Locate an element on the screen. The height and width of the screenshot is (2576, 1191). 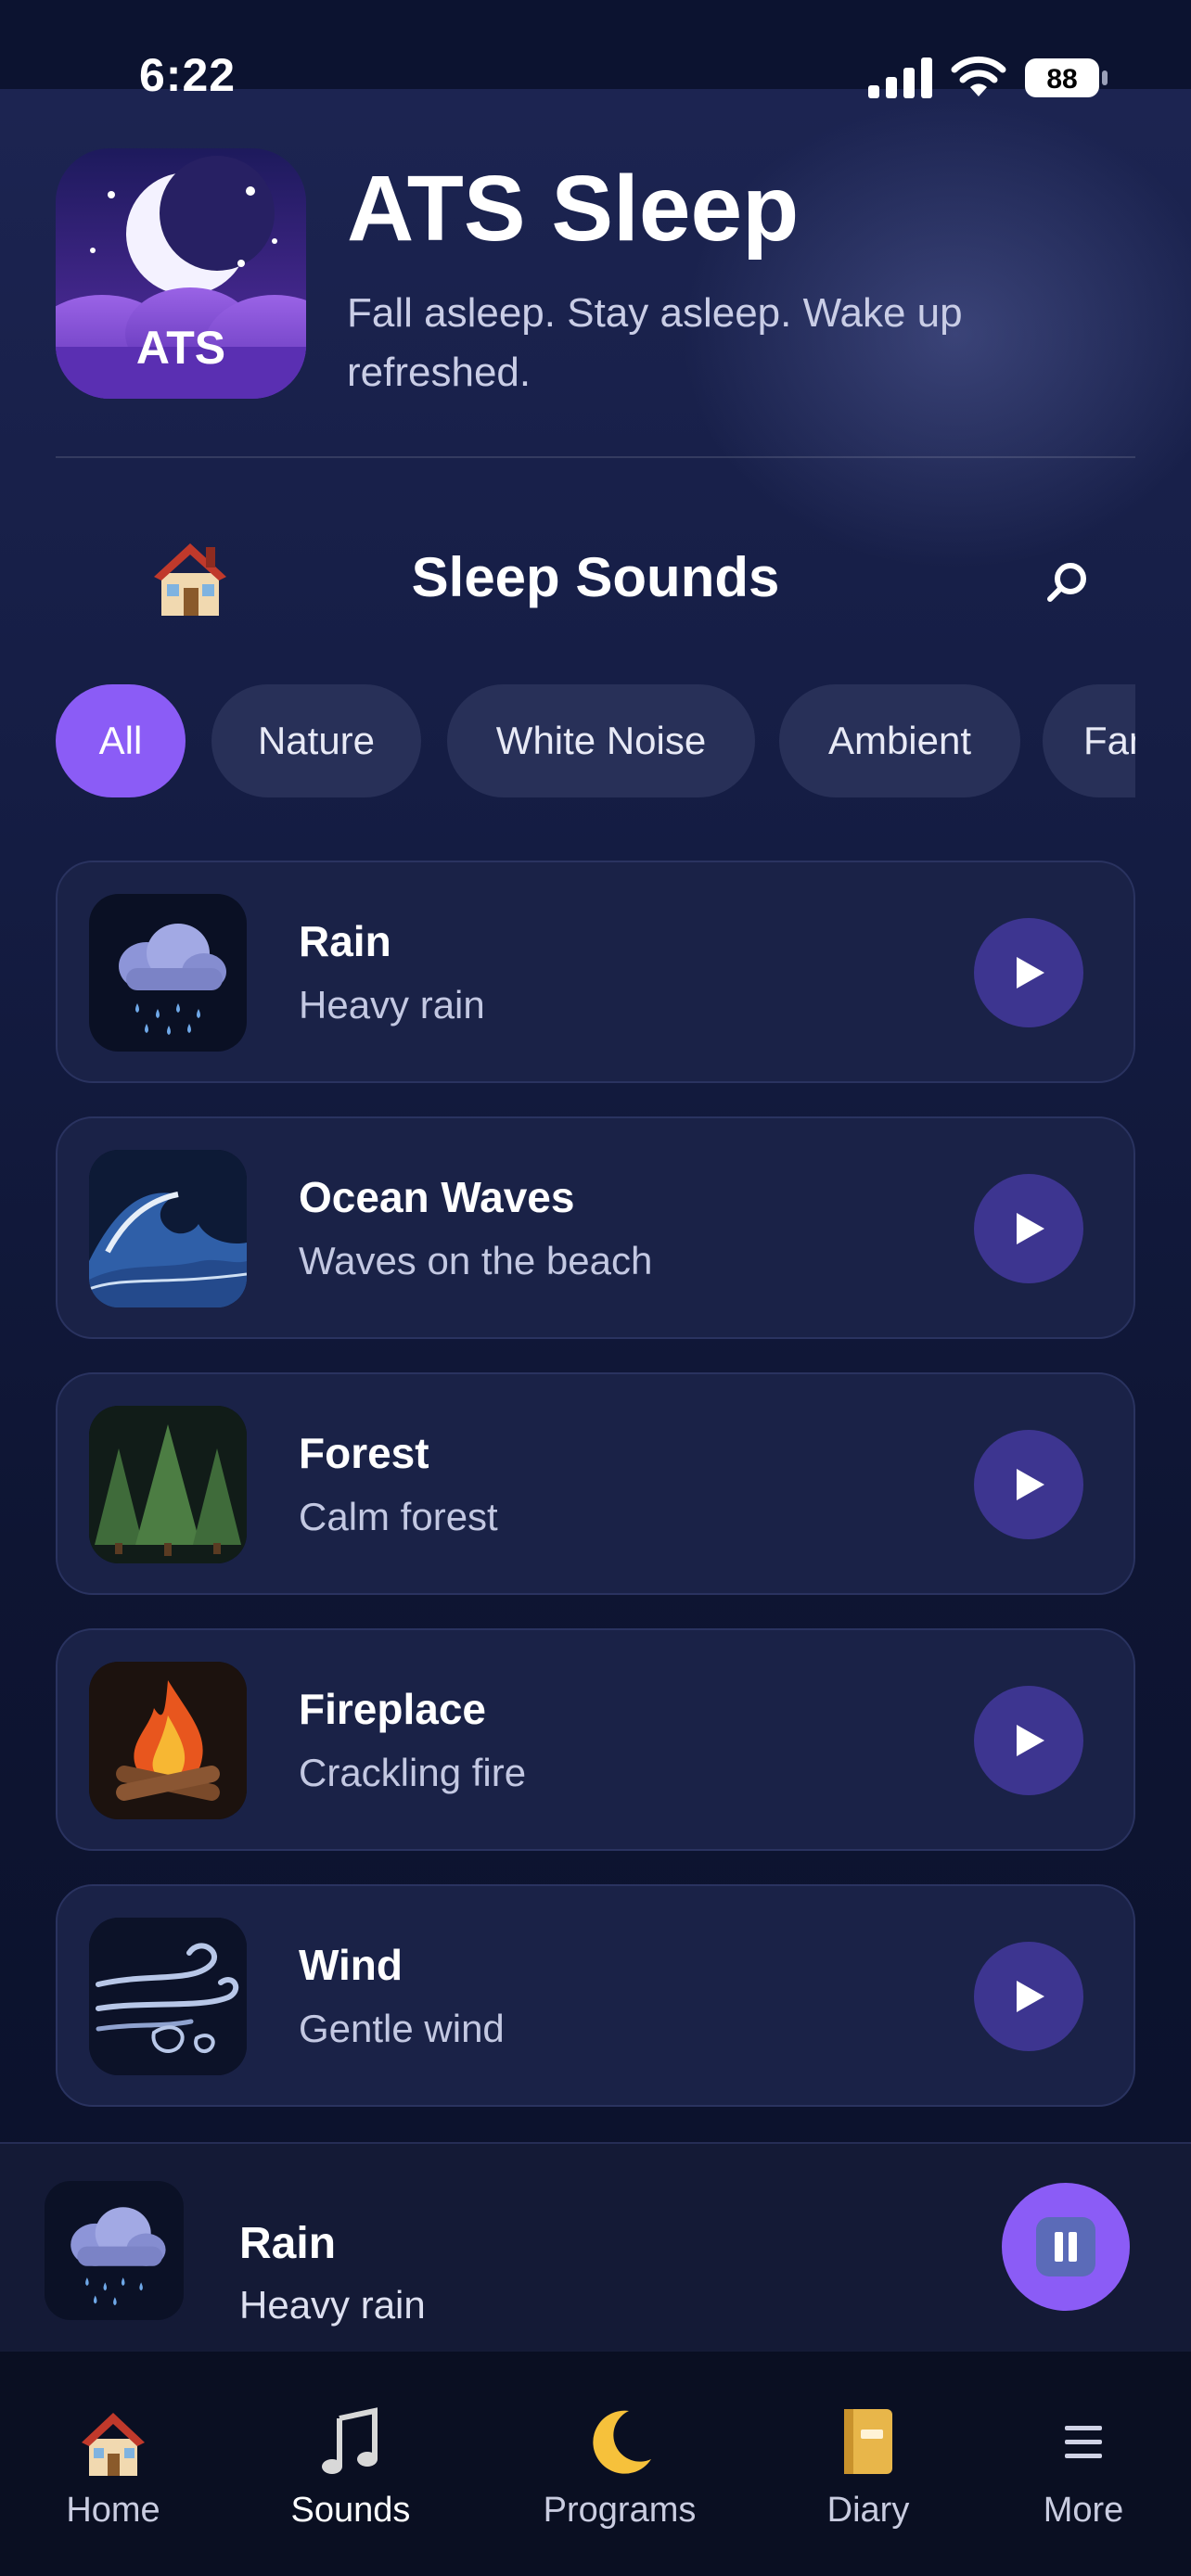
app-title: ATS Sleep is located at coordinates (573, 209).